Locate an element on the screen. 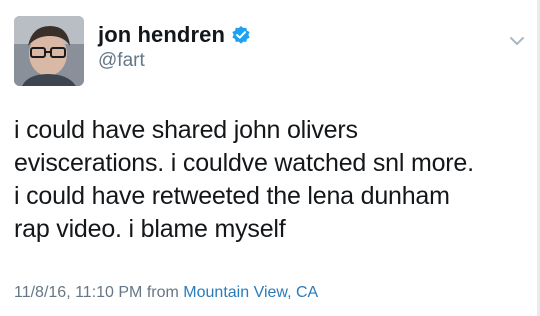  chevron-down-icon is located at coordinates (517, 41).